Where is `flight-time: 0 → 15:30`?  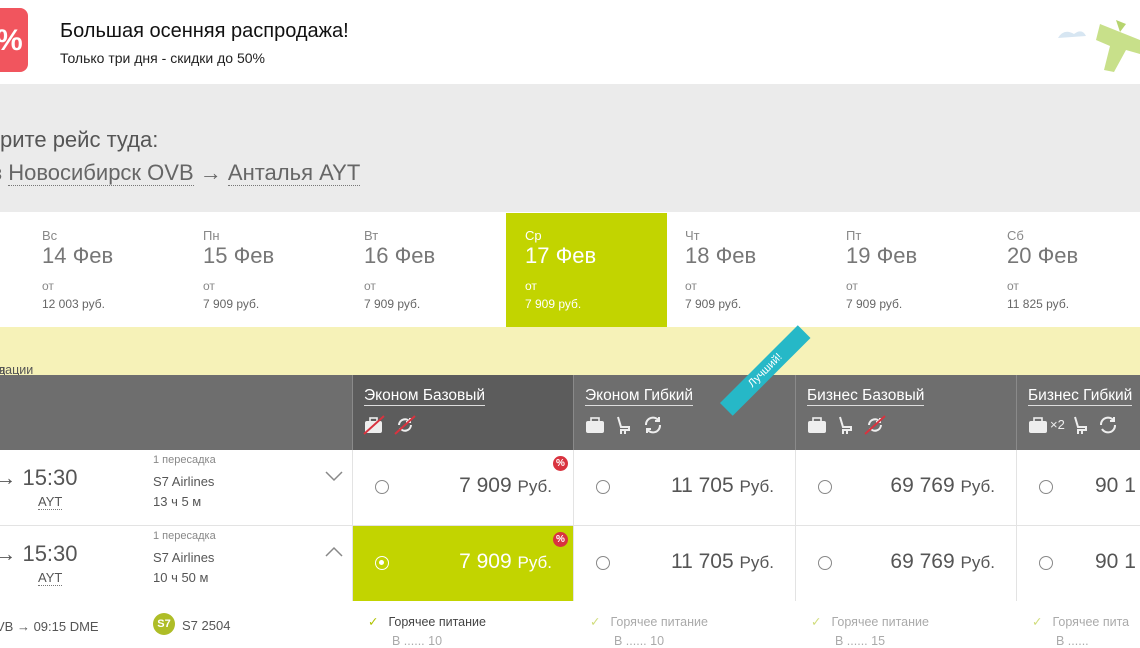 flight-time: 0 → 15:30 is located at coordinates (39, 553).